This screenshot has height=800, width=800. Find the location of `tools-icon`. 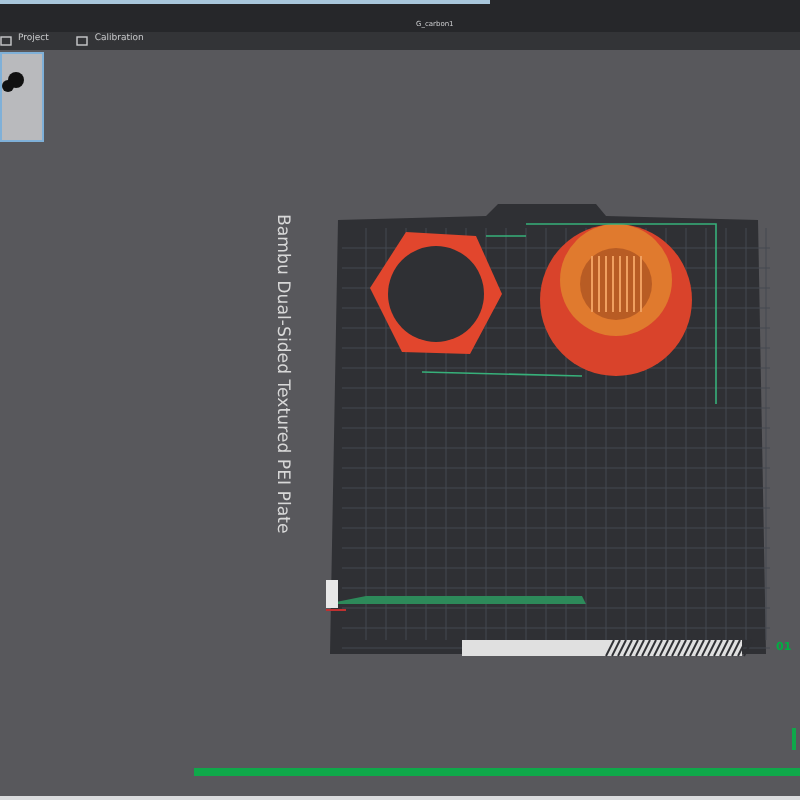

tools-icon is located at coordinates (82, 41).